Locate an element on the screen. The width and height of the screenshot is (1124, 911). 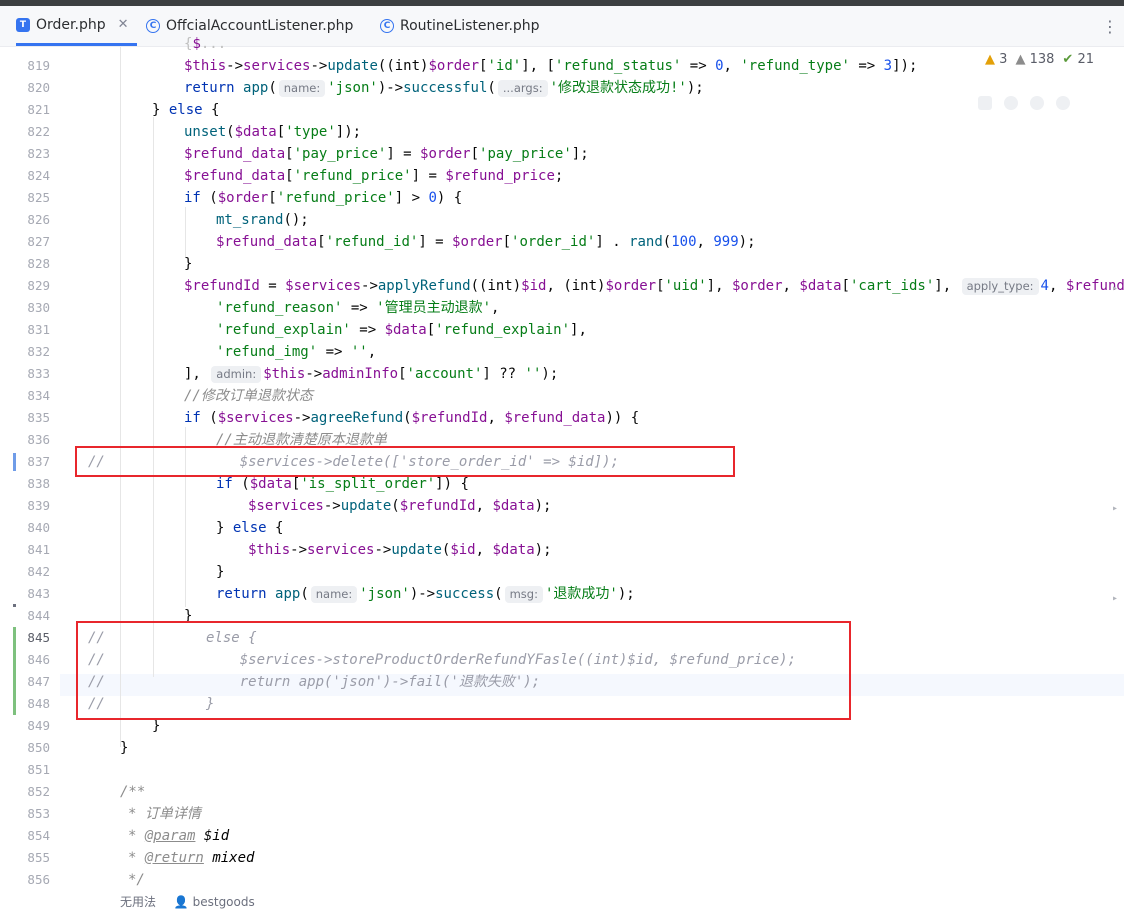
code-line-834: //修改订单退款状态 is located at coordinates (248, 396).